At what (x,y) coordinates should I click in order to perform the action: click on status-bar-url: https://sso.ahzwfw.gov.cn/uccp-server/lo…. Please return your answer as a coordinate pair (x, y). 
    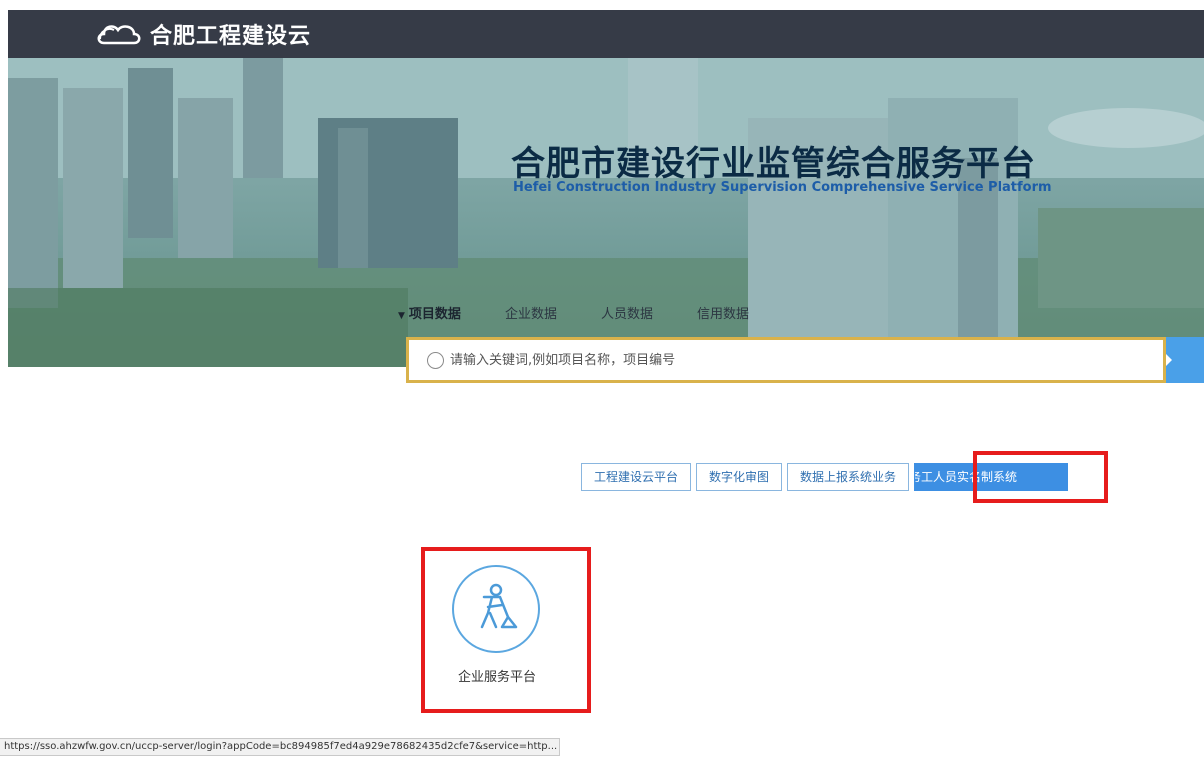
    Looking at the image, I should click on (280, 747).